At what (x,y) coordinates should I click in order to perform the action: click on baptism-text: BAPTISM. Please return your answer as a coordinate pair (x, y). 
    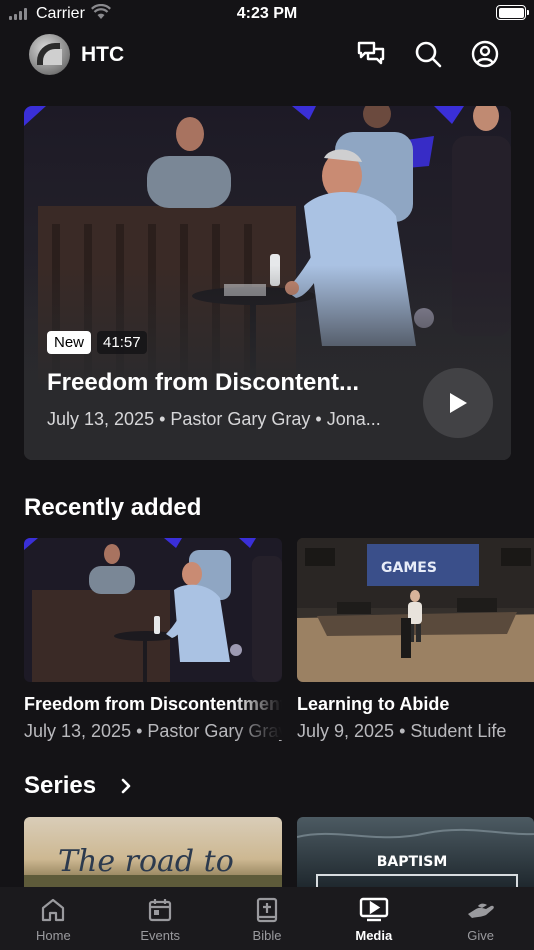
    Looking at the image, I should click on (412, 862).